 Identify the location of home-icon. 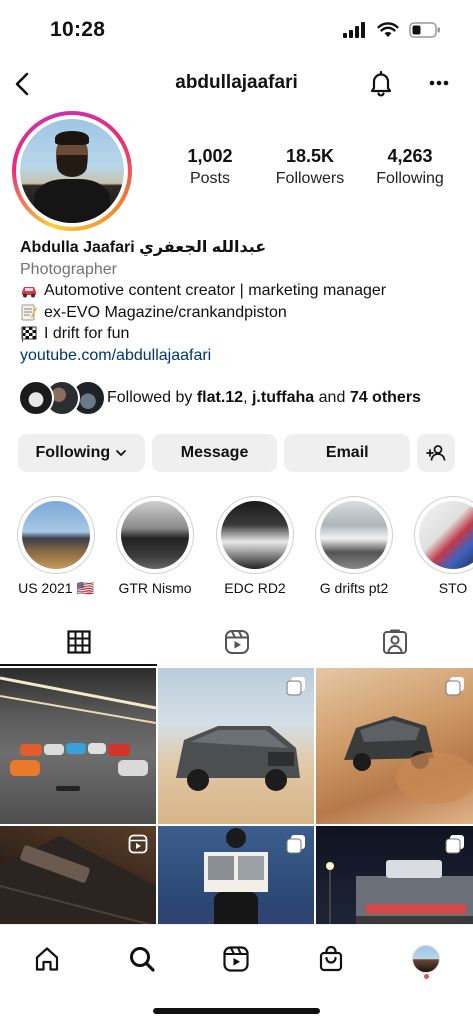
(47, 959).